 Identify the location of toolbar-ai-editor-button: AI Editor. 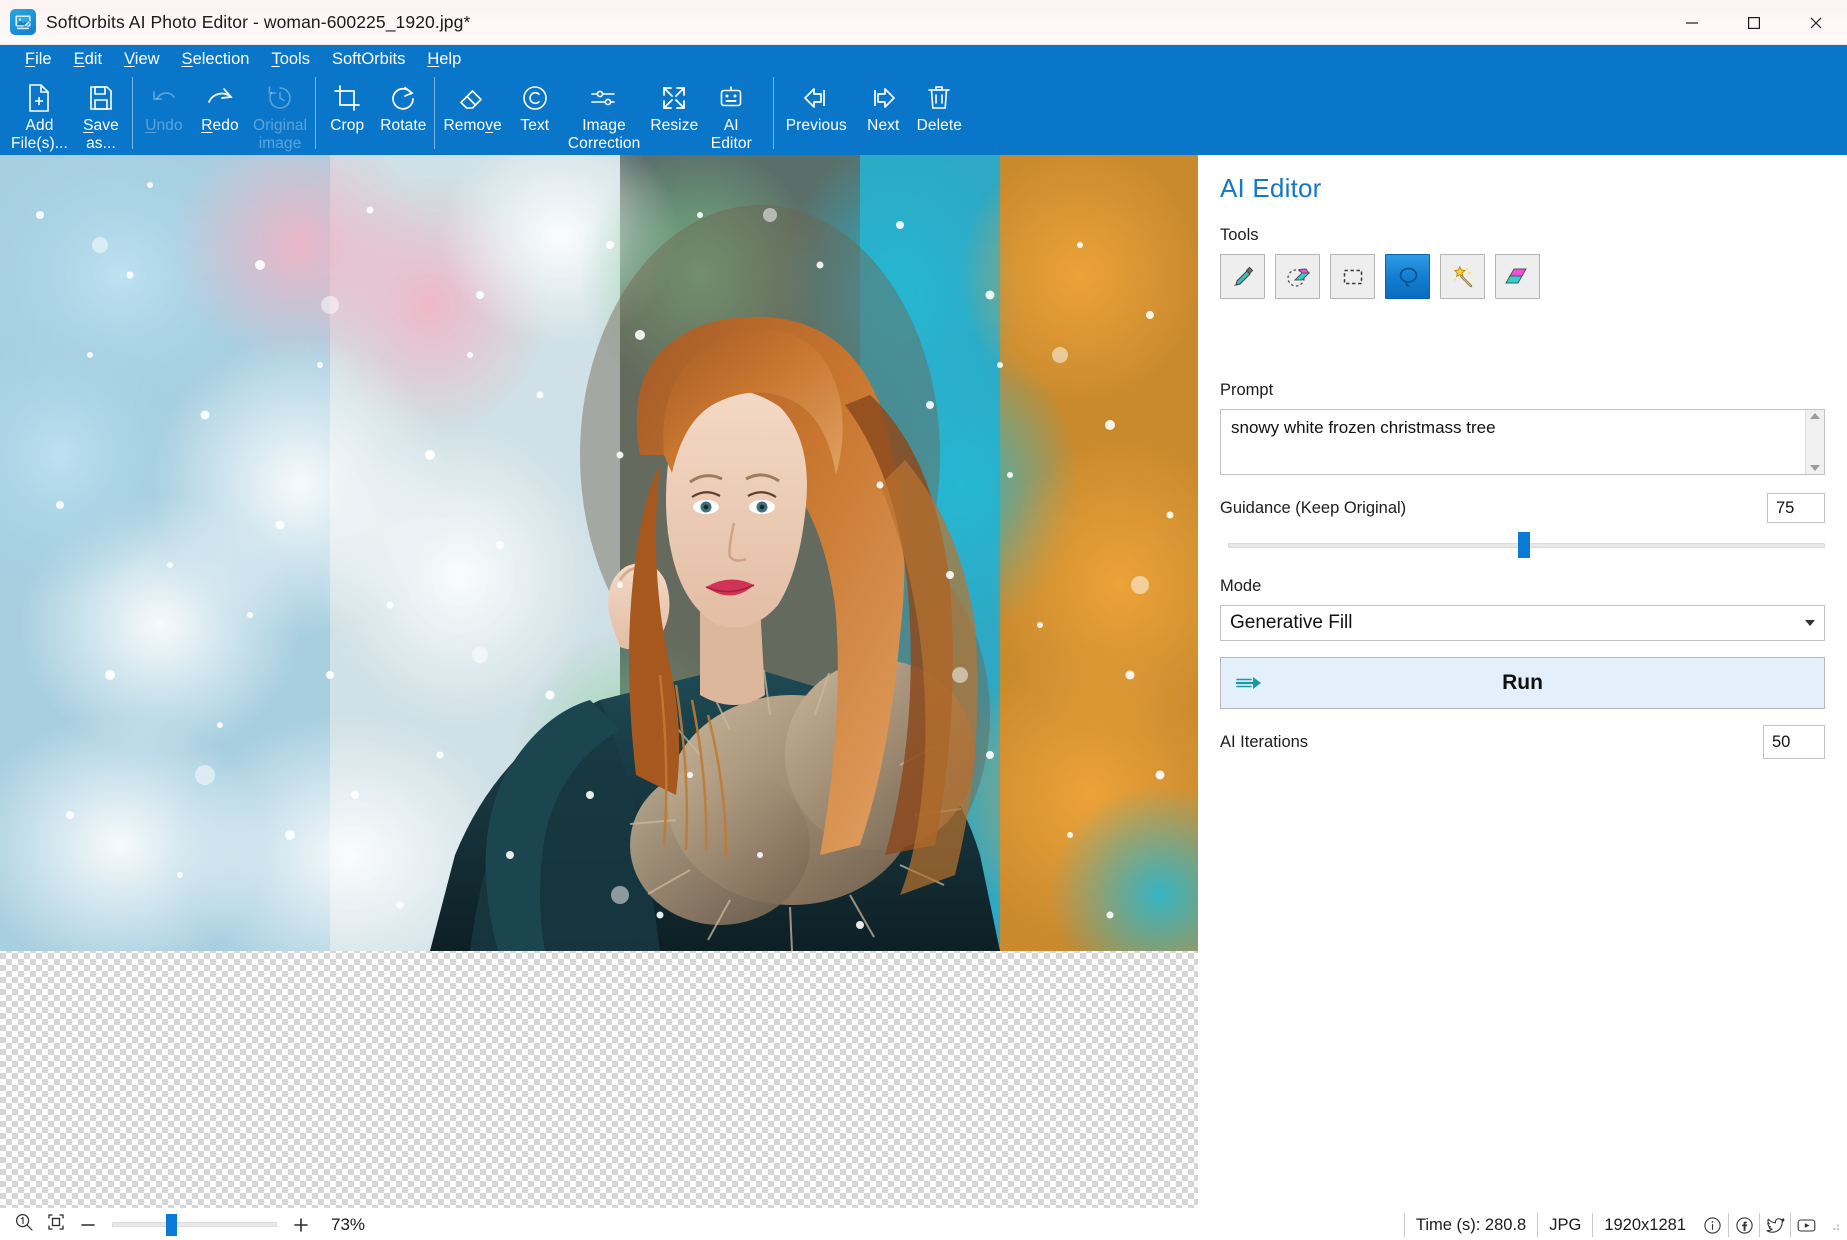
(731, 113).